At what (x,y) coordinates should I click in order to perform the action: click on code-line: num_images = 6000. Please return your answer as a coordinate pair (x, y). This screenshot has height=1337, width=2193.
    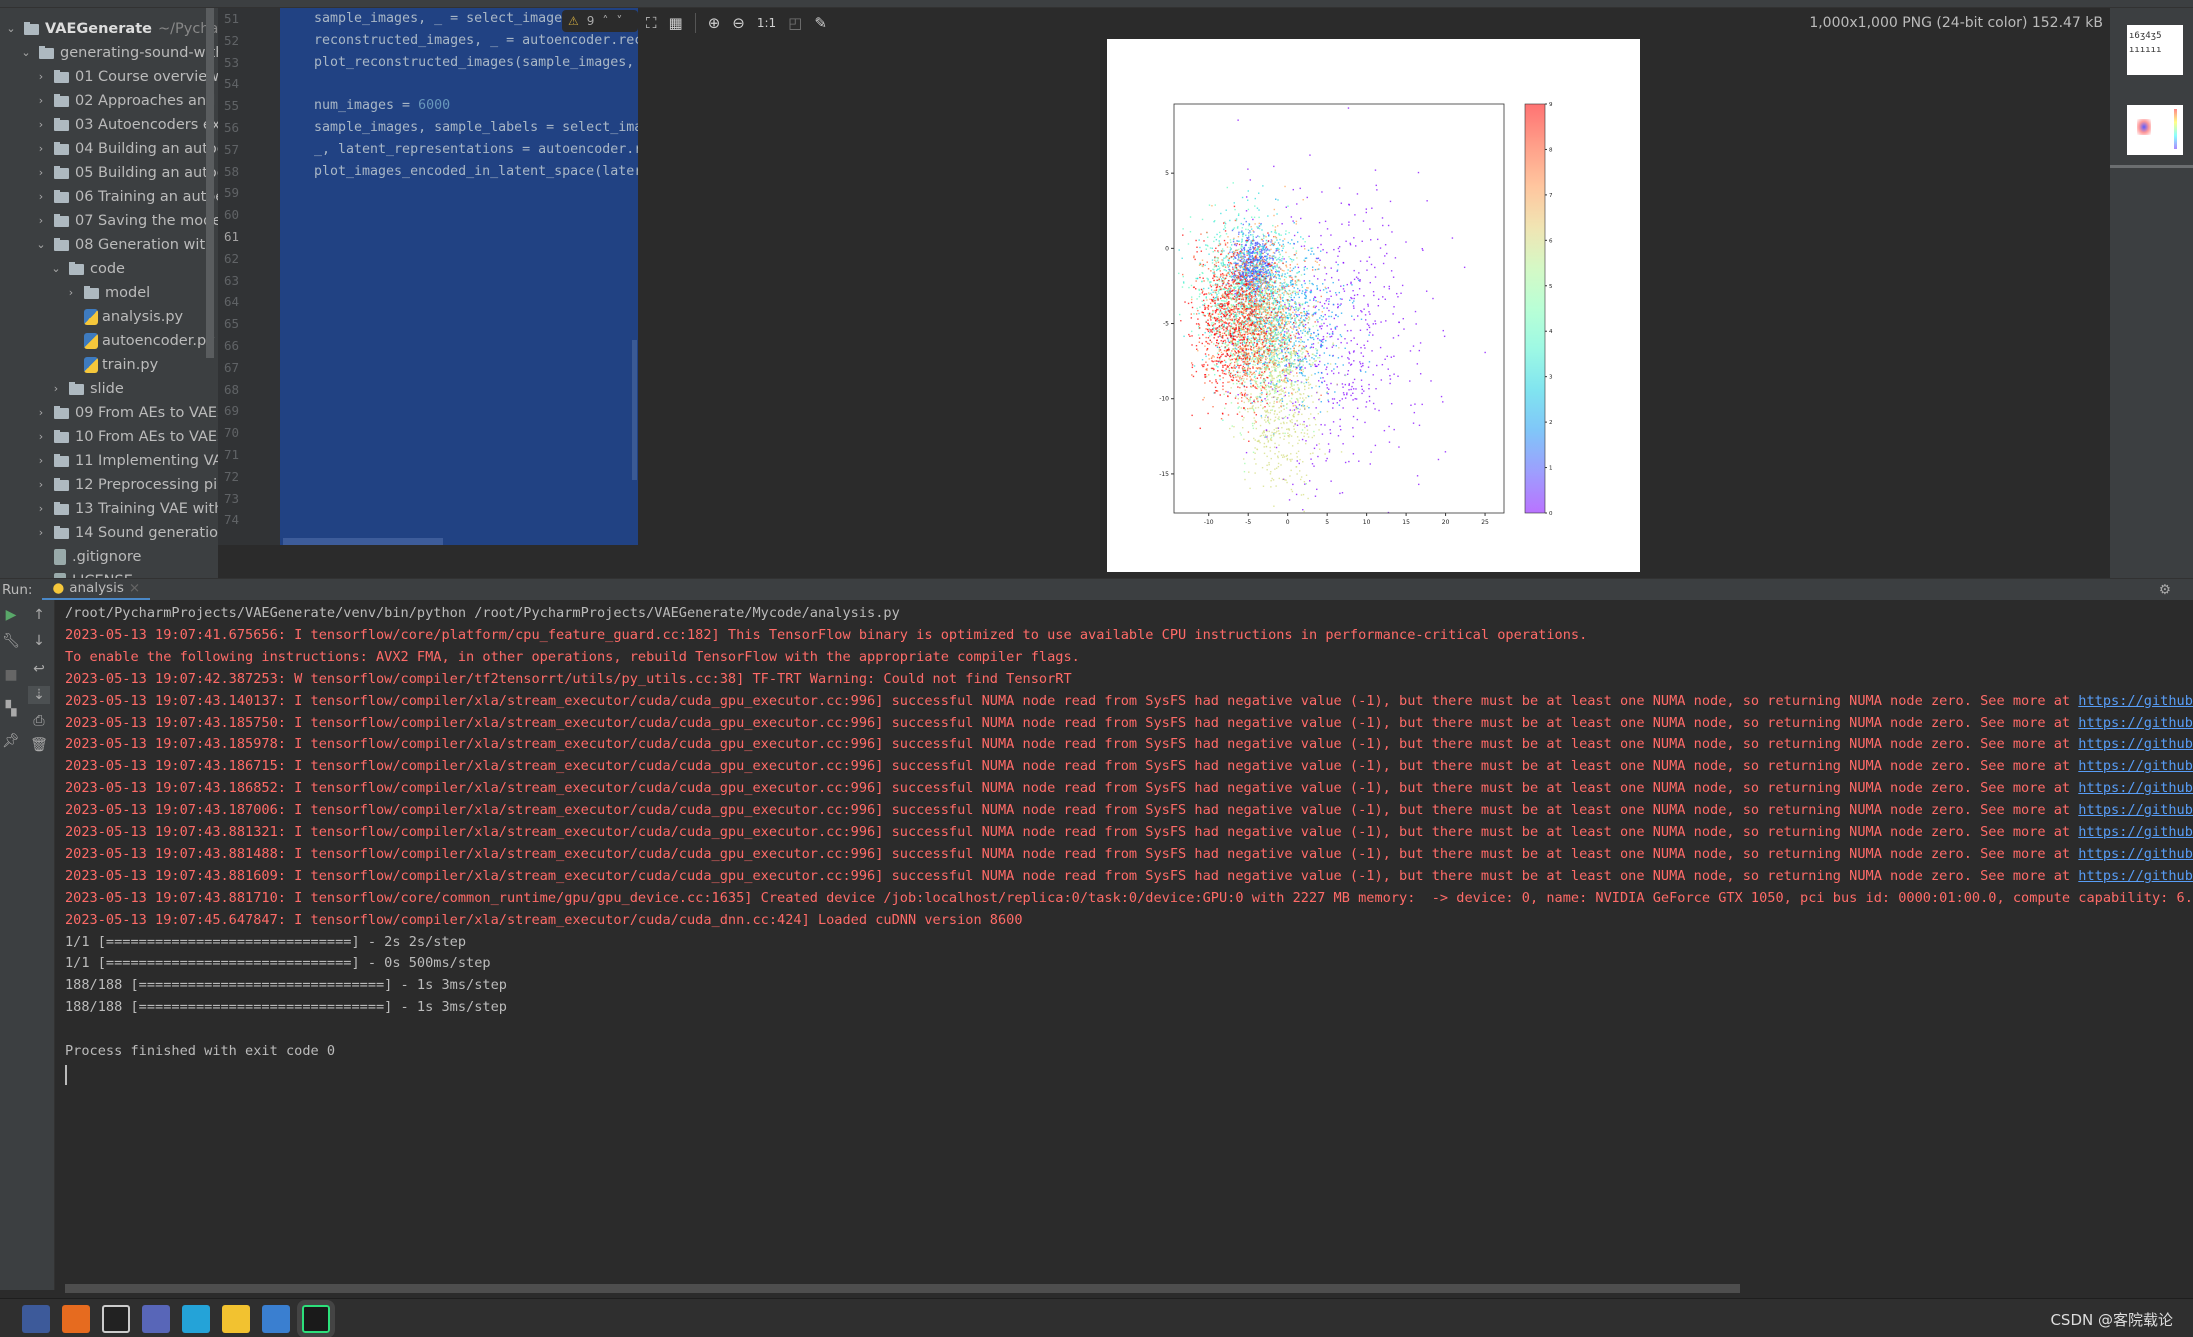
    Looking at the image, I should click on (382, 105).